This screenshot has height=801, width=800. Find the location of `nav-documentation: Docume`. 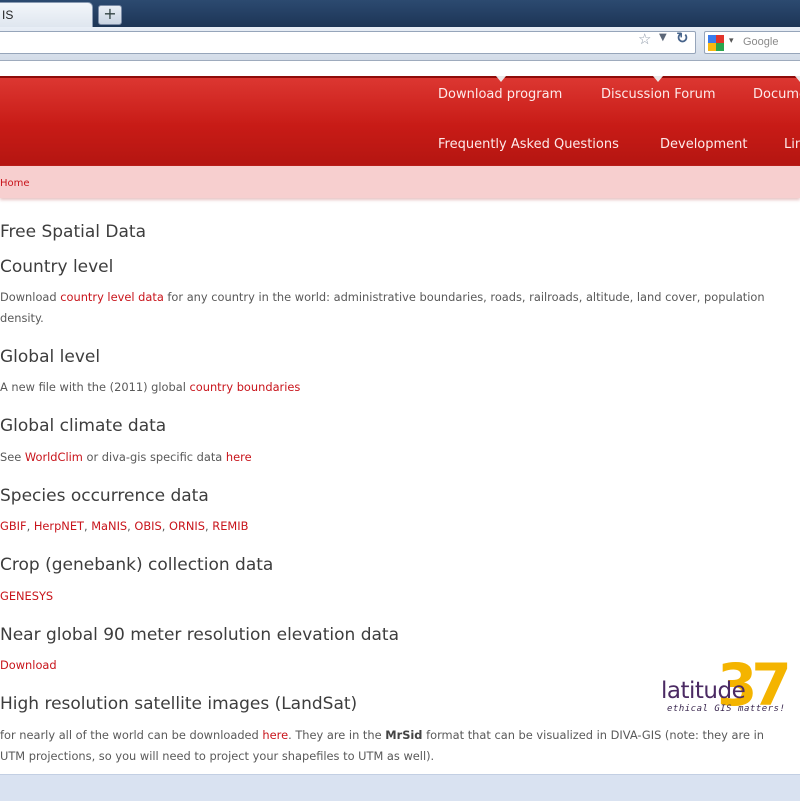

nav-documentation: Docume is located at coordinates (776, 94).